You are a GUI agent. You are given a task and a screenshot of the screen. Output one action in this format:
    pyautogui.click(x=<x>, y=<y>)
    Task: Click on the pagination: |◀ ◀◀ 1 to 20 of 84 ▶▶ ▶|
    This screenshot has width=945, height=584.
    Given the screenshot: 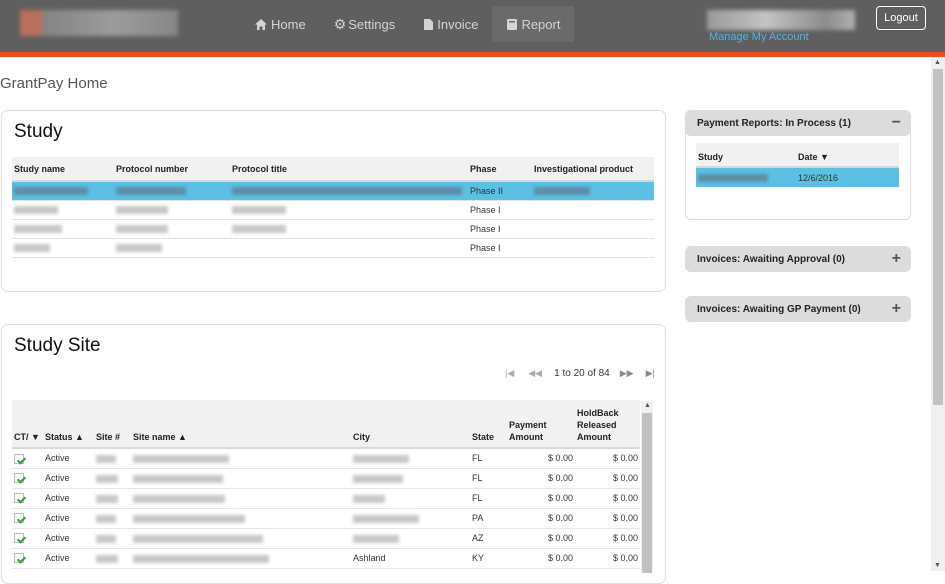 What is the action you would take?
    pyautogui.click(x=580, y=373)
    